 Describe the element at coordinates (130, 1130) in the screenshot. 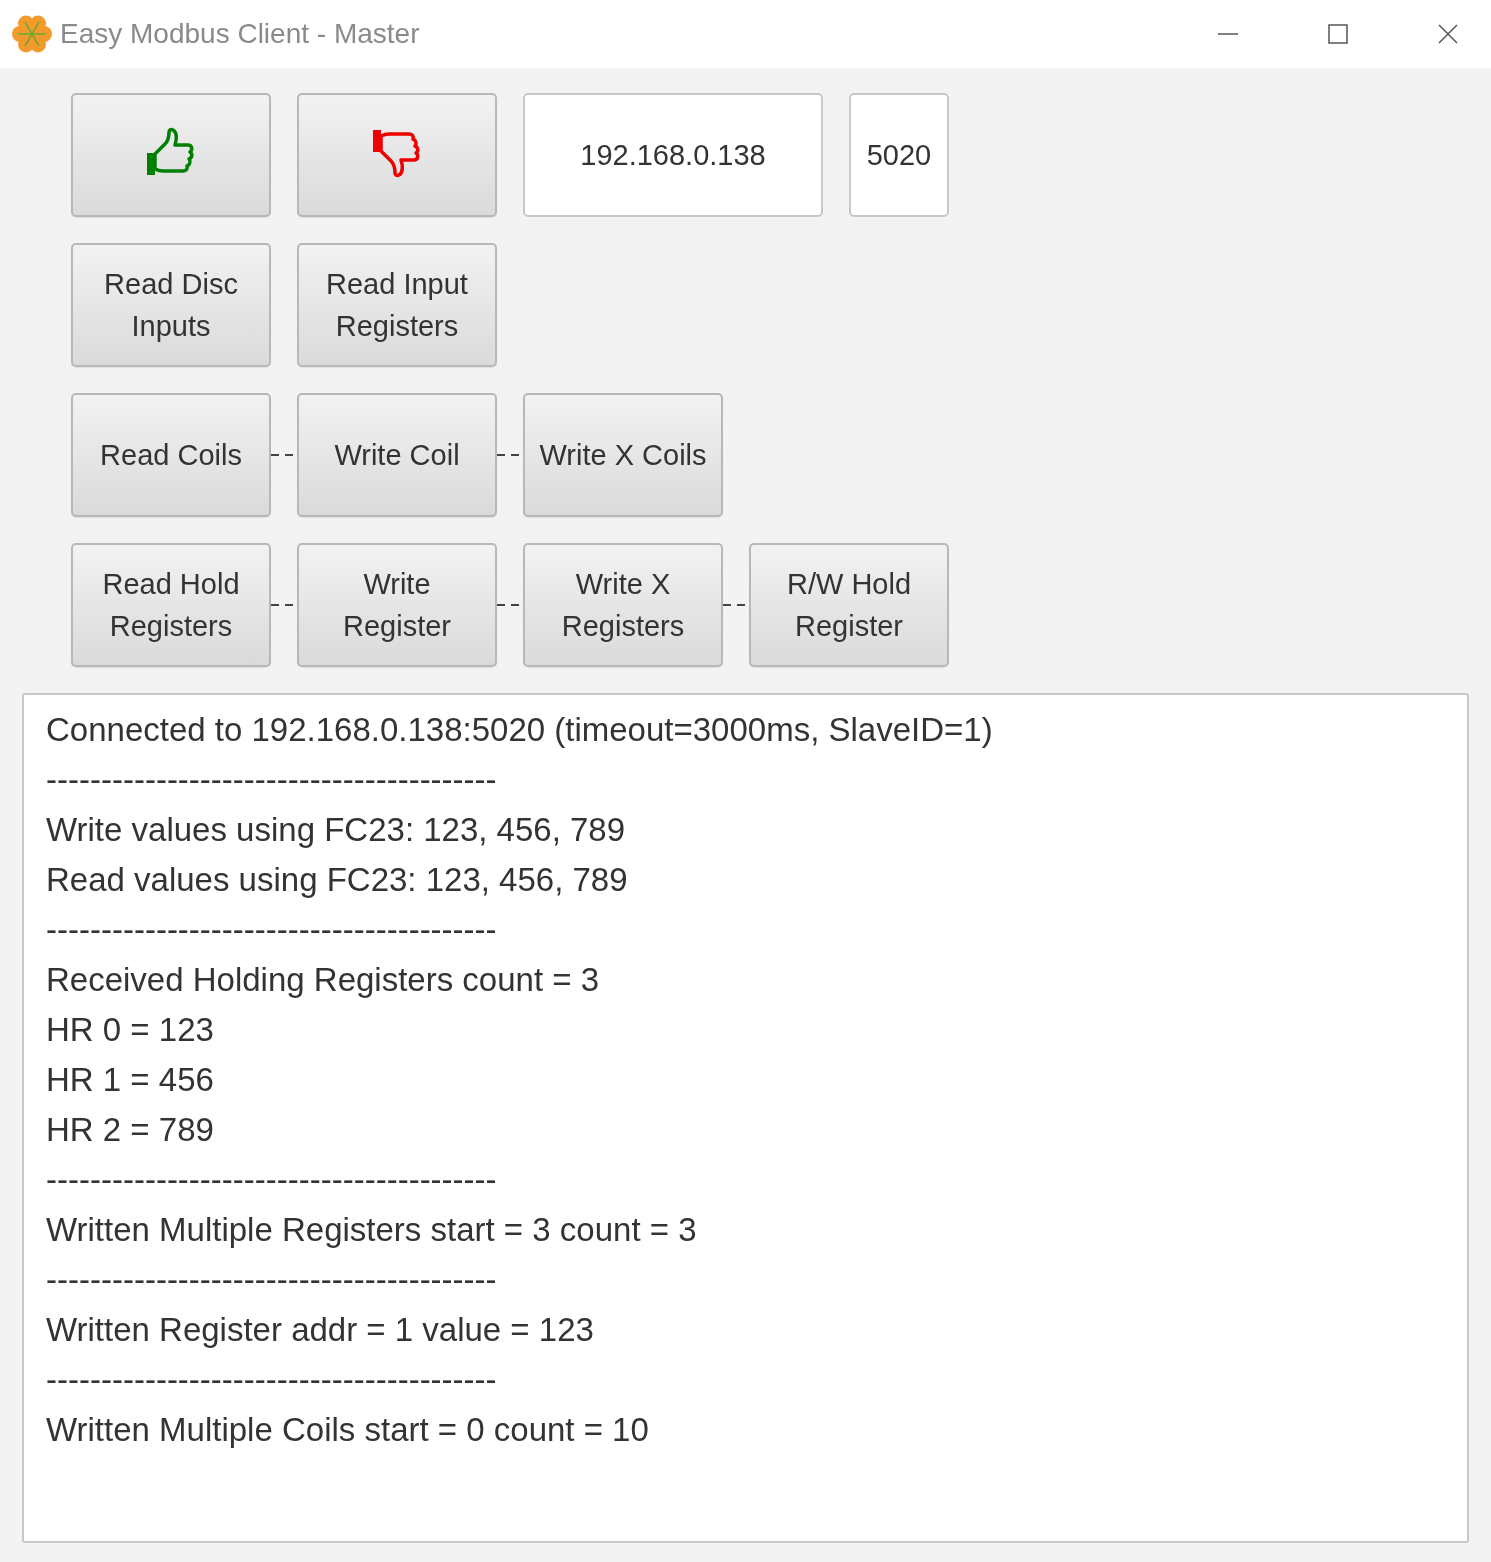

I see `log-line: HR 2 = 789` at that location.